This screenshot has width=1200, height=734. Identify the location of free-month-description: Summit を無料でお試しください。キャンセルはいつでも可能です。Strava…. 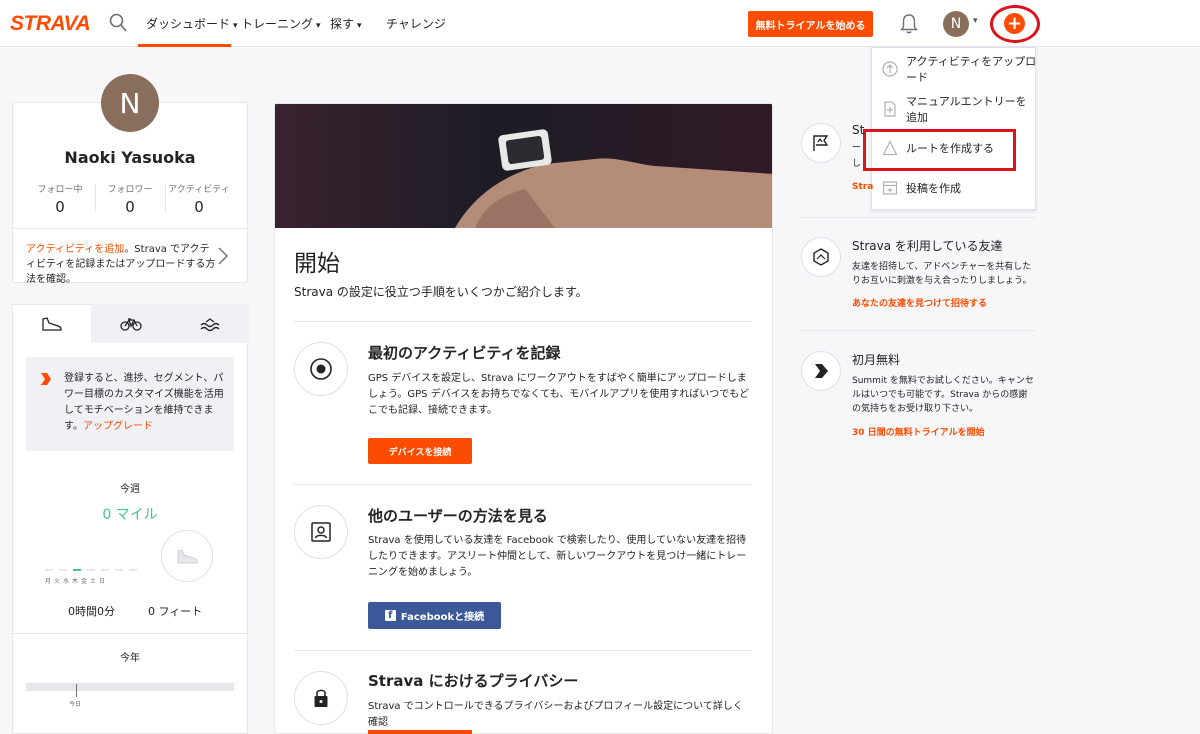
(943, 395).